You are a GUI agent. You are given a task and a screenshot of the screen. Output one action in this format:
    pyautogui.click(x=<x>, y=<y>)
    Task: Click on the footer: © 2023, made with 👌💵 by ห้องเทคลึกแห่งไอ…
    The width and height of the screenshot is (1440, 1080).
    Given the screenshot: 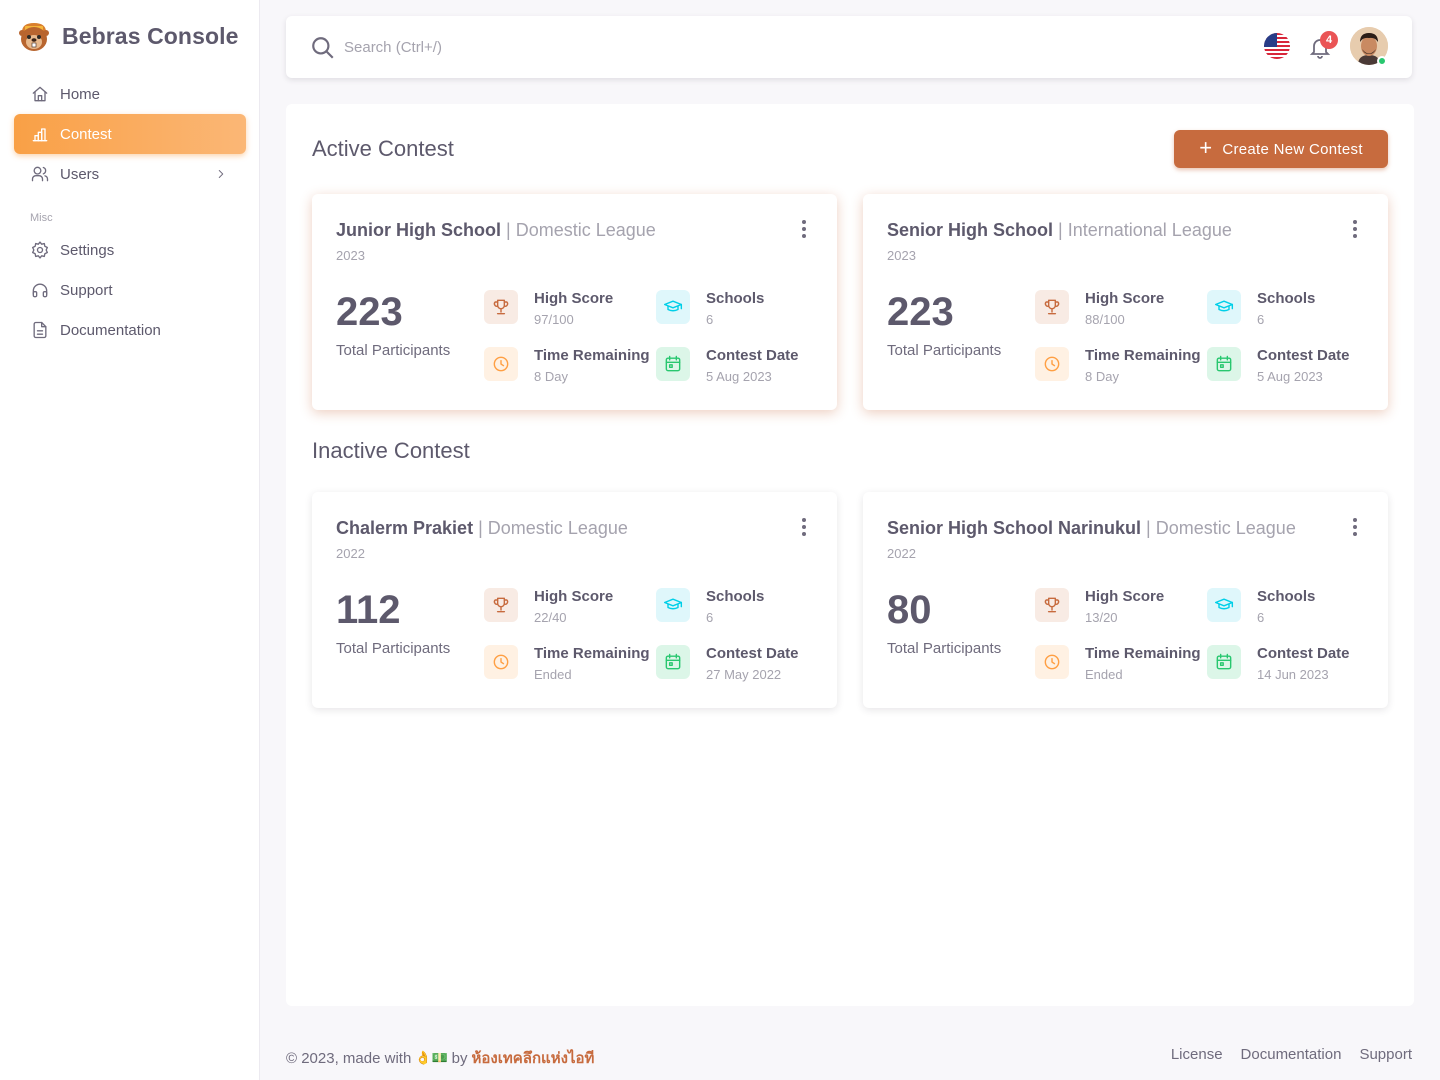 What is the action you would take?
    pyautogui.click(x=849, y=1056)
    